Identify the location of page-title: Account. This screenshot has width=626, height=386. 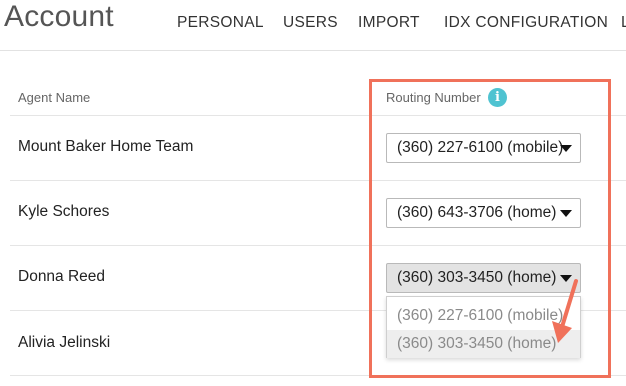
(59, 16).